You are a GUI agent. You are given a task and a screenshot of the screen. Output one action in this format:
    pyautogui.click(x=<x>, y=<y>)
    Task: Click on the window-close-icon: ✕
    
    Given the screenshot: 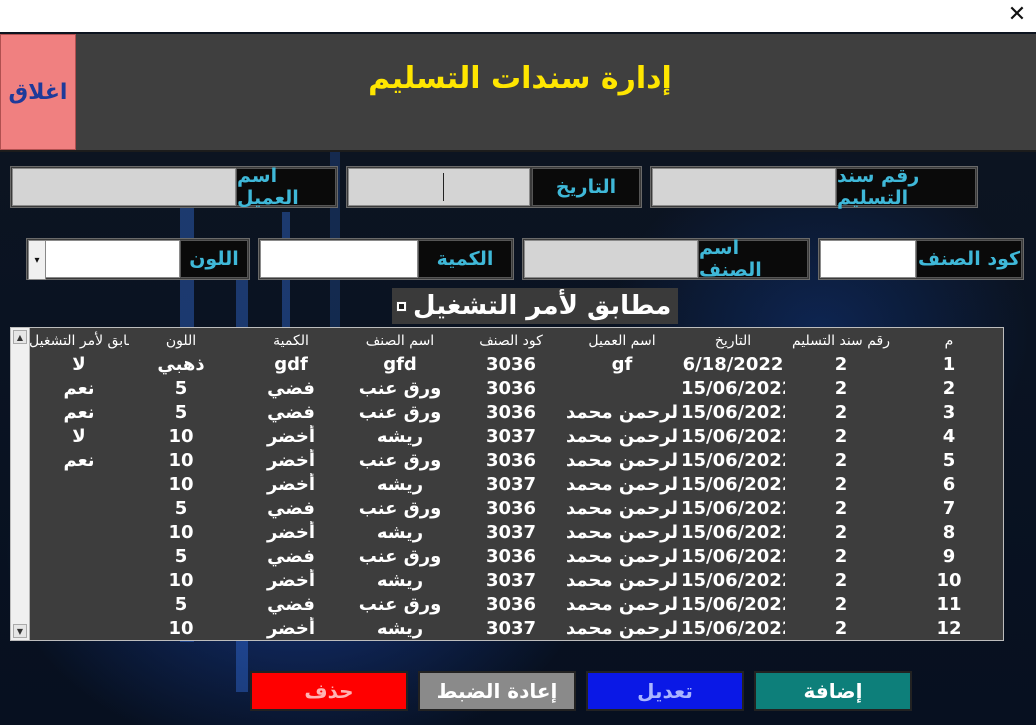 What is the action you would take?
    pyautogui.click(x=1017, y=15)
    